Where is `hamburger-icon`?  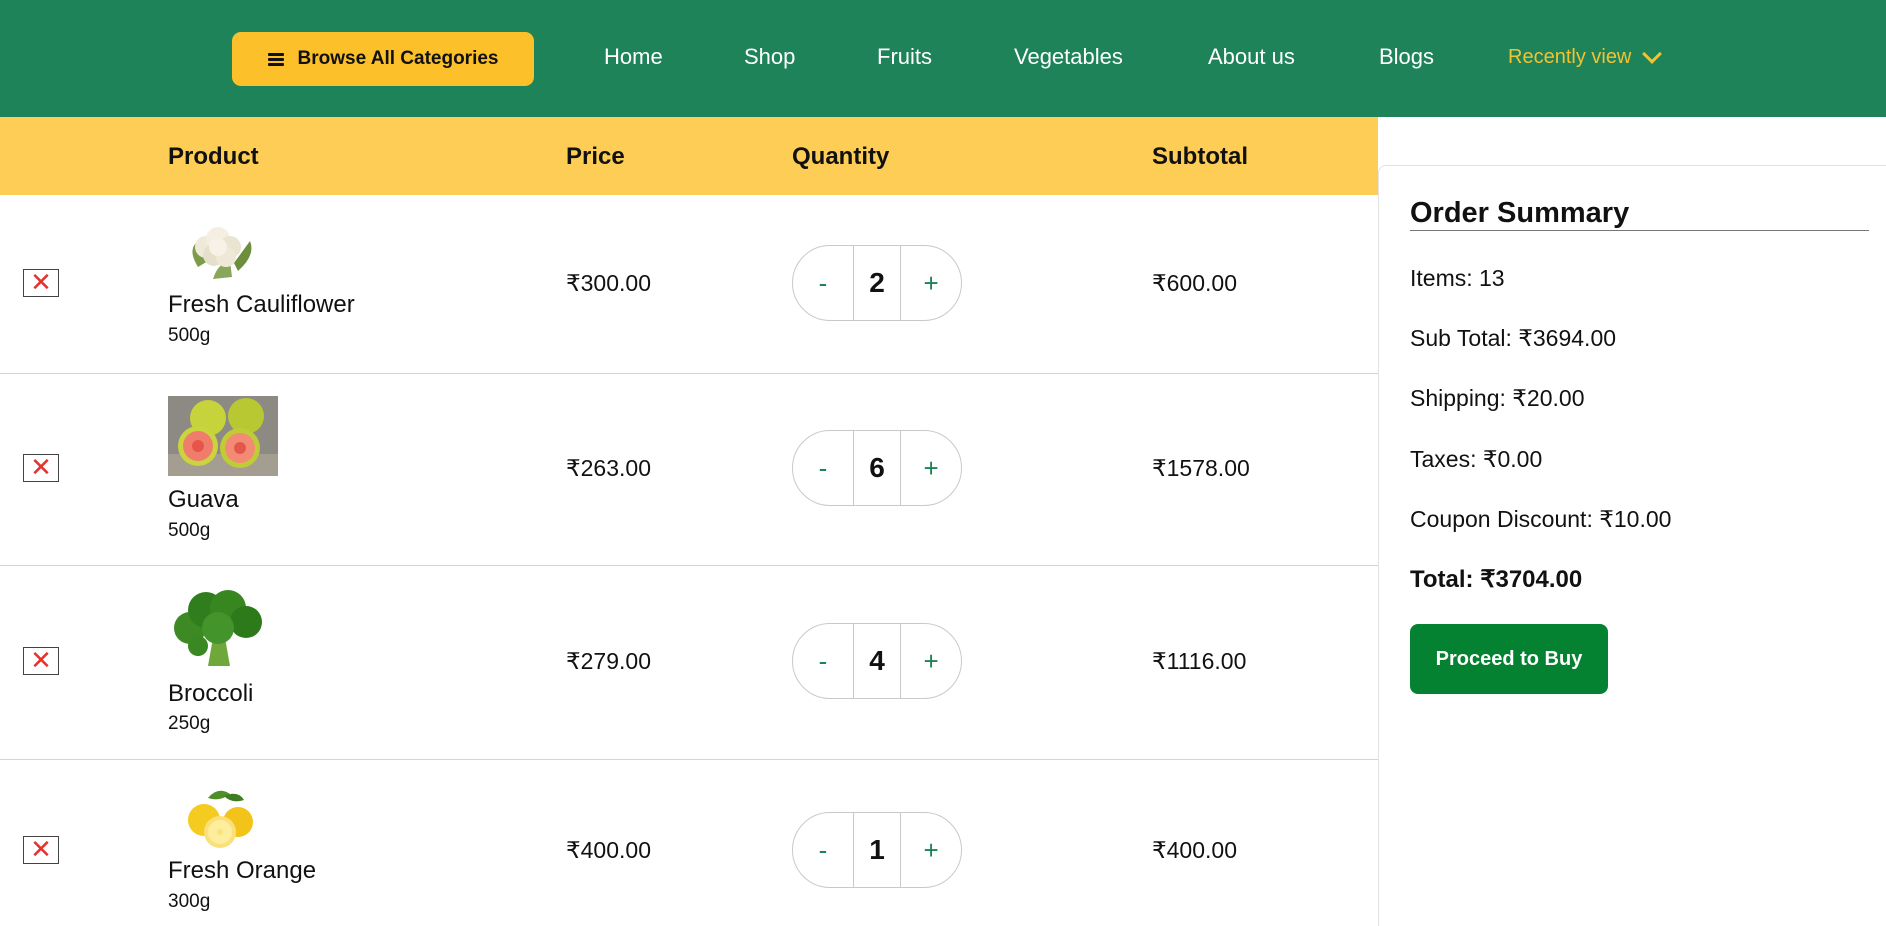
hamburger-icon is located at coordinates (275, 59).